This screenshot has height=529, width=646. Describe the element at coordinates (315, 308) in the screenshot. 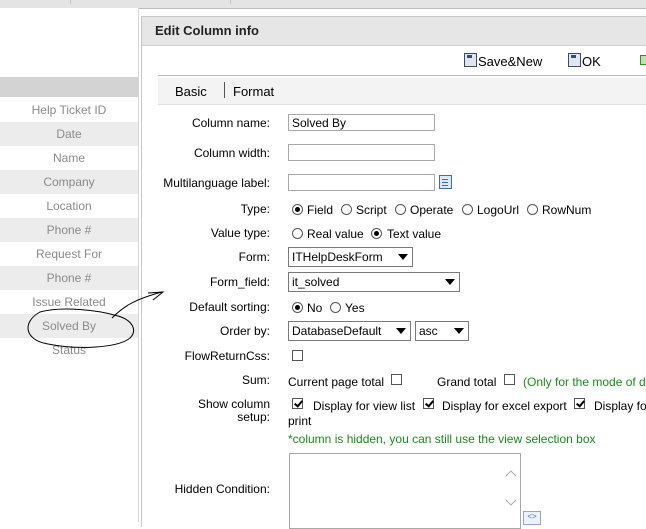

I see `sorting-no-text: No` at that location.